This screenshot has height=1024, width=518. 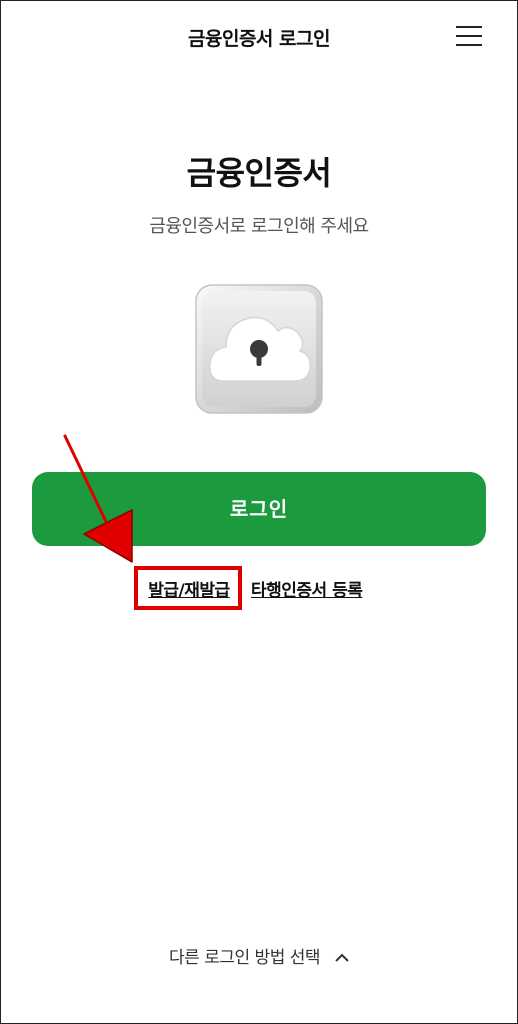 I want to click on chevron-up-icon, so click(x=342, y=958).